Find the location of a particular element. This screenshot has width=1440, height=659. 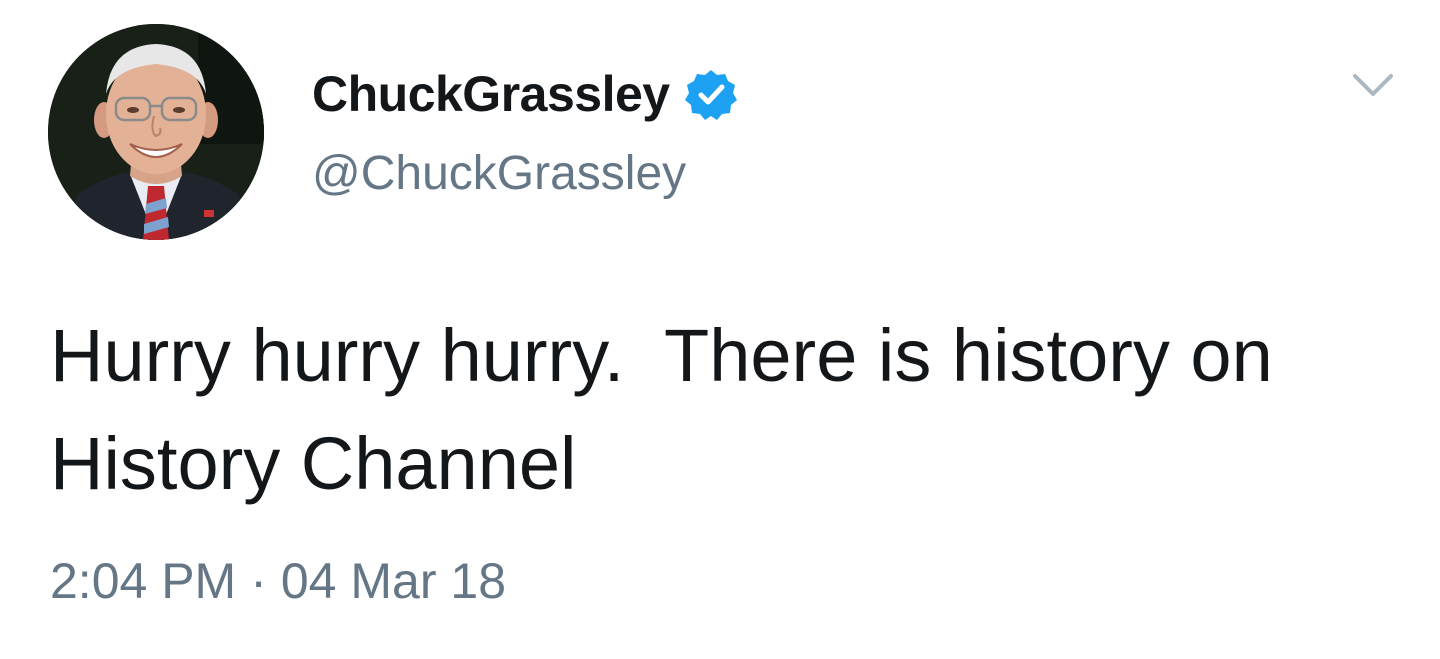

tweet-date: 04 Mar 18 is located at coordinates (393, 581).